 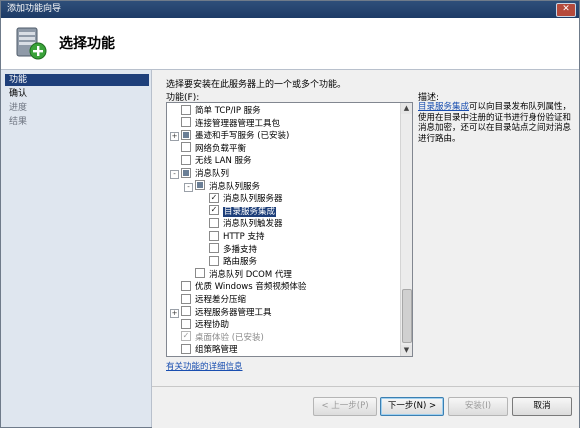 I want to click on feature-row: 网络负载平衡, so click(x=214, y=148).